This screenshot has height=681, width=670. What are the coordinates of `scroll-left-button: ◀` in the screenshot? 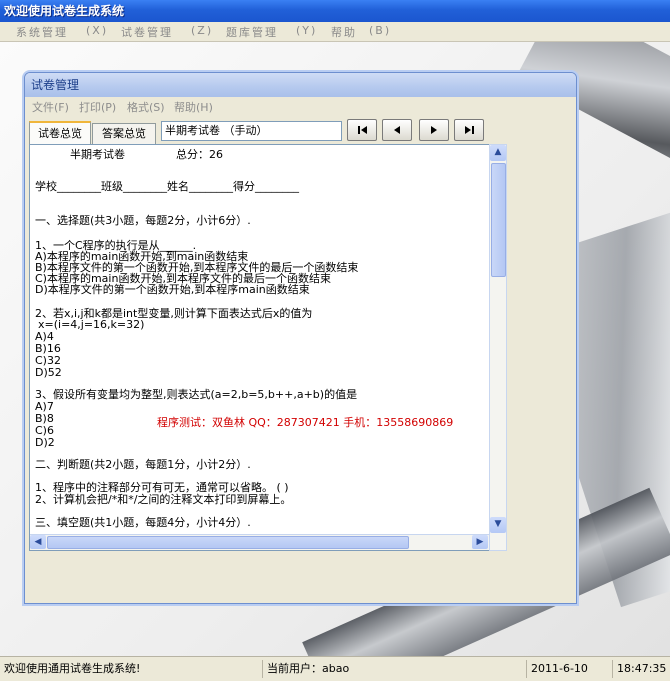 It's located at (38, 542).